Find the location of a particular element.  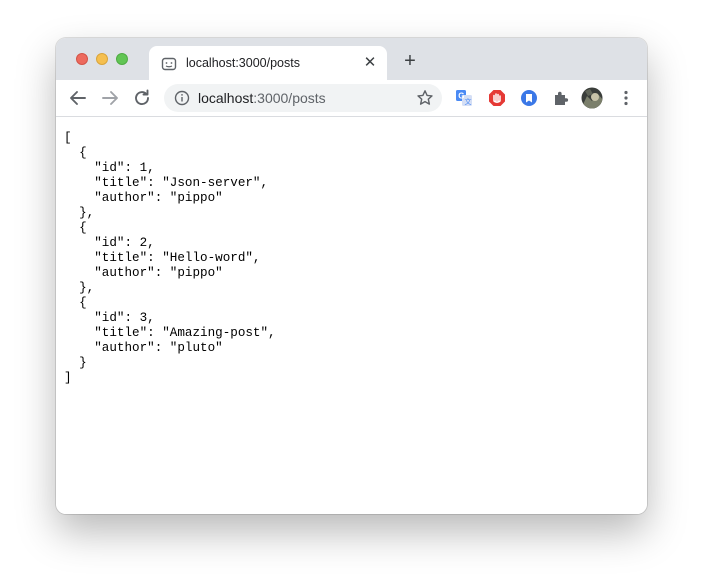

browser-toolbar: localhost:3000/posts G 文 is located at coordinates (351, 98).